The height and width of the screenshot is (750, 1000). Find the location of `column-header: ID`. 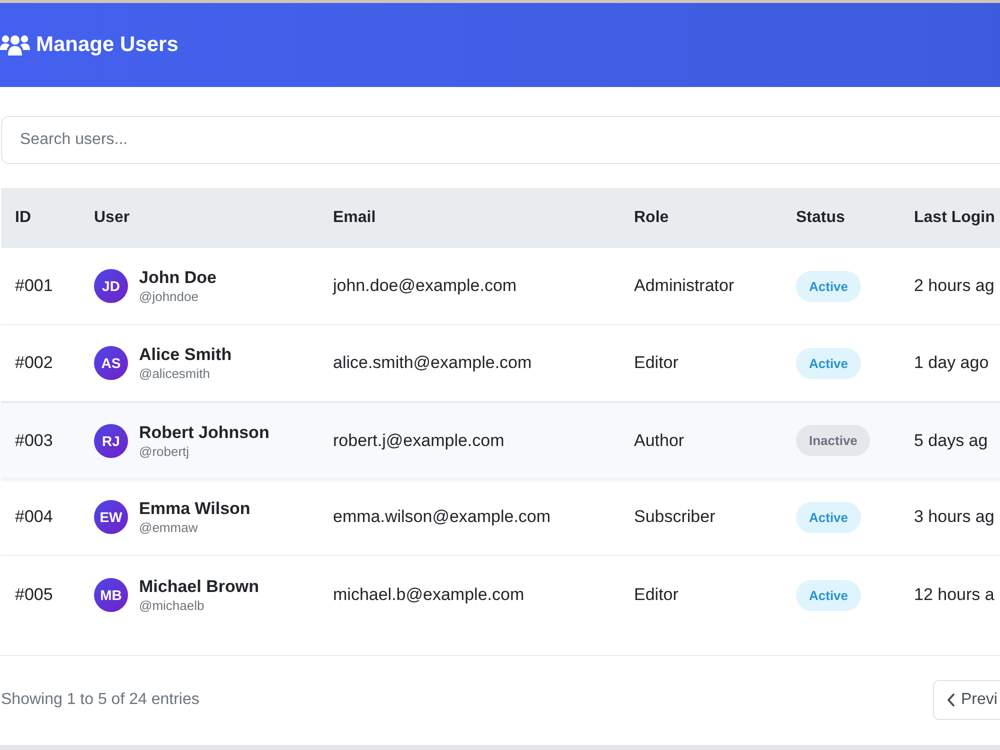

column-header: ID is located at coordinates (23, 218).